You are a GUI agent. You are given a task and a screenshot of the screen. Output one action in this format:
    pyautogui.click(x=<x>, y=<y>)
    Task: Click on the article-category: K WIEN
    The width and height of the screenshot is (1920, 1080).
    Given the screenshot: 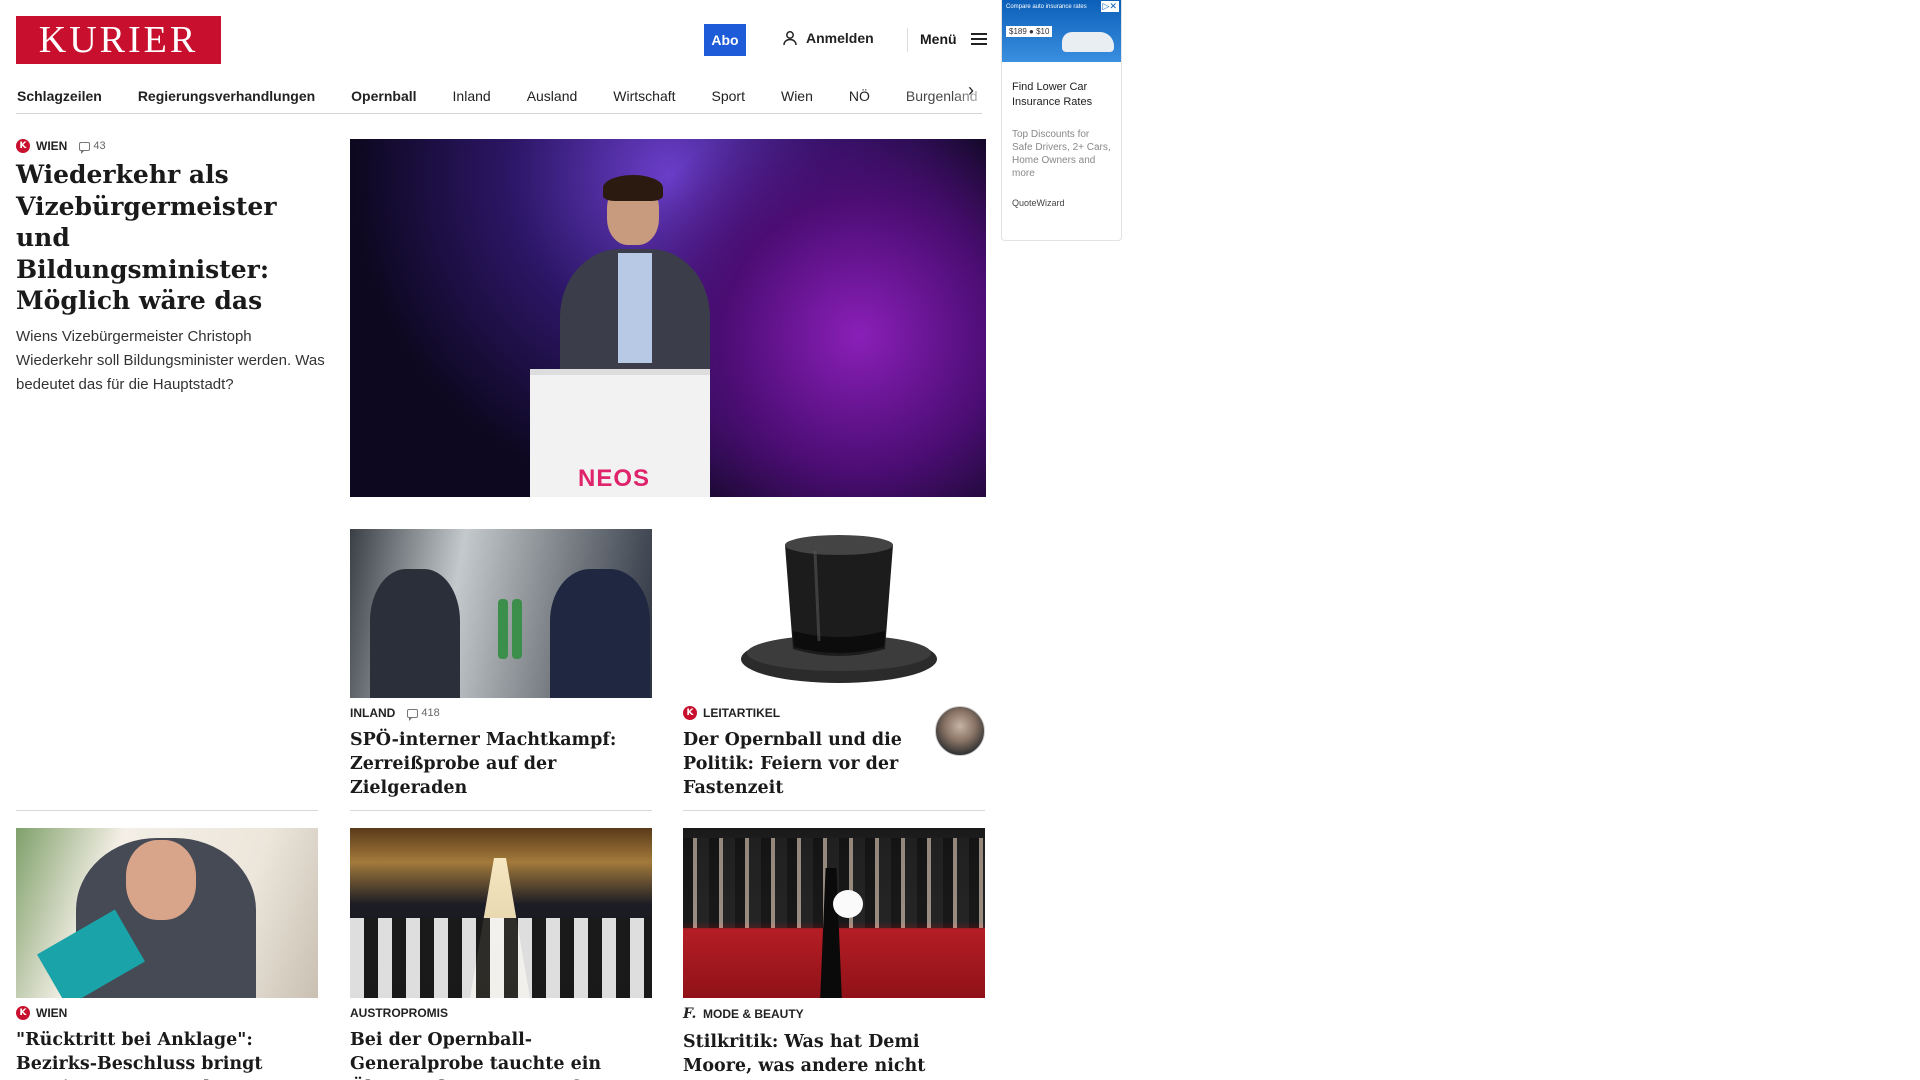 What is the action you would take?
    pyautogui.click(x=167, y=1013)
    